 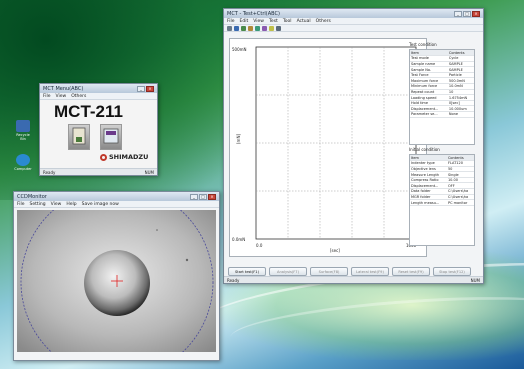 What do you see at coordinates (353, 279) in the screenshot?
I see `test-window-statusbar: Ready NUM` at bounding box center [353, 279].